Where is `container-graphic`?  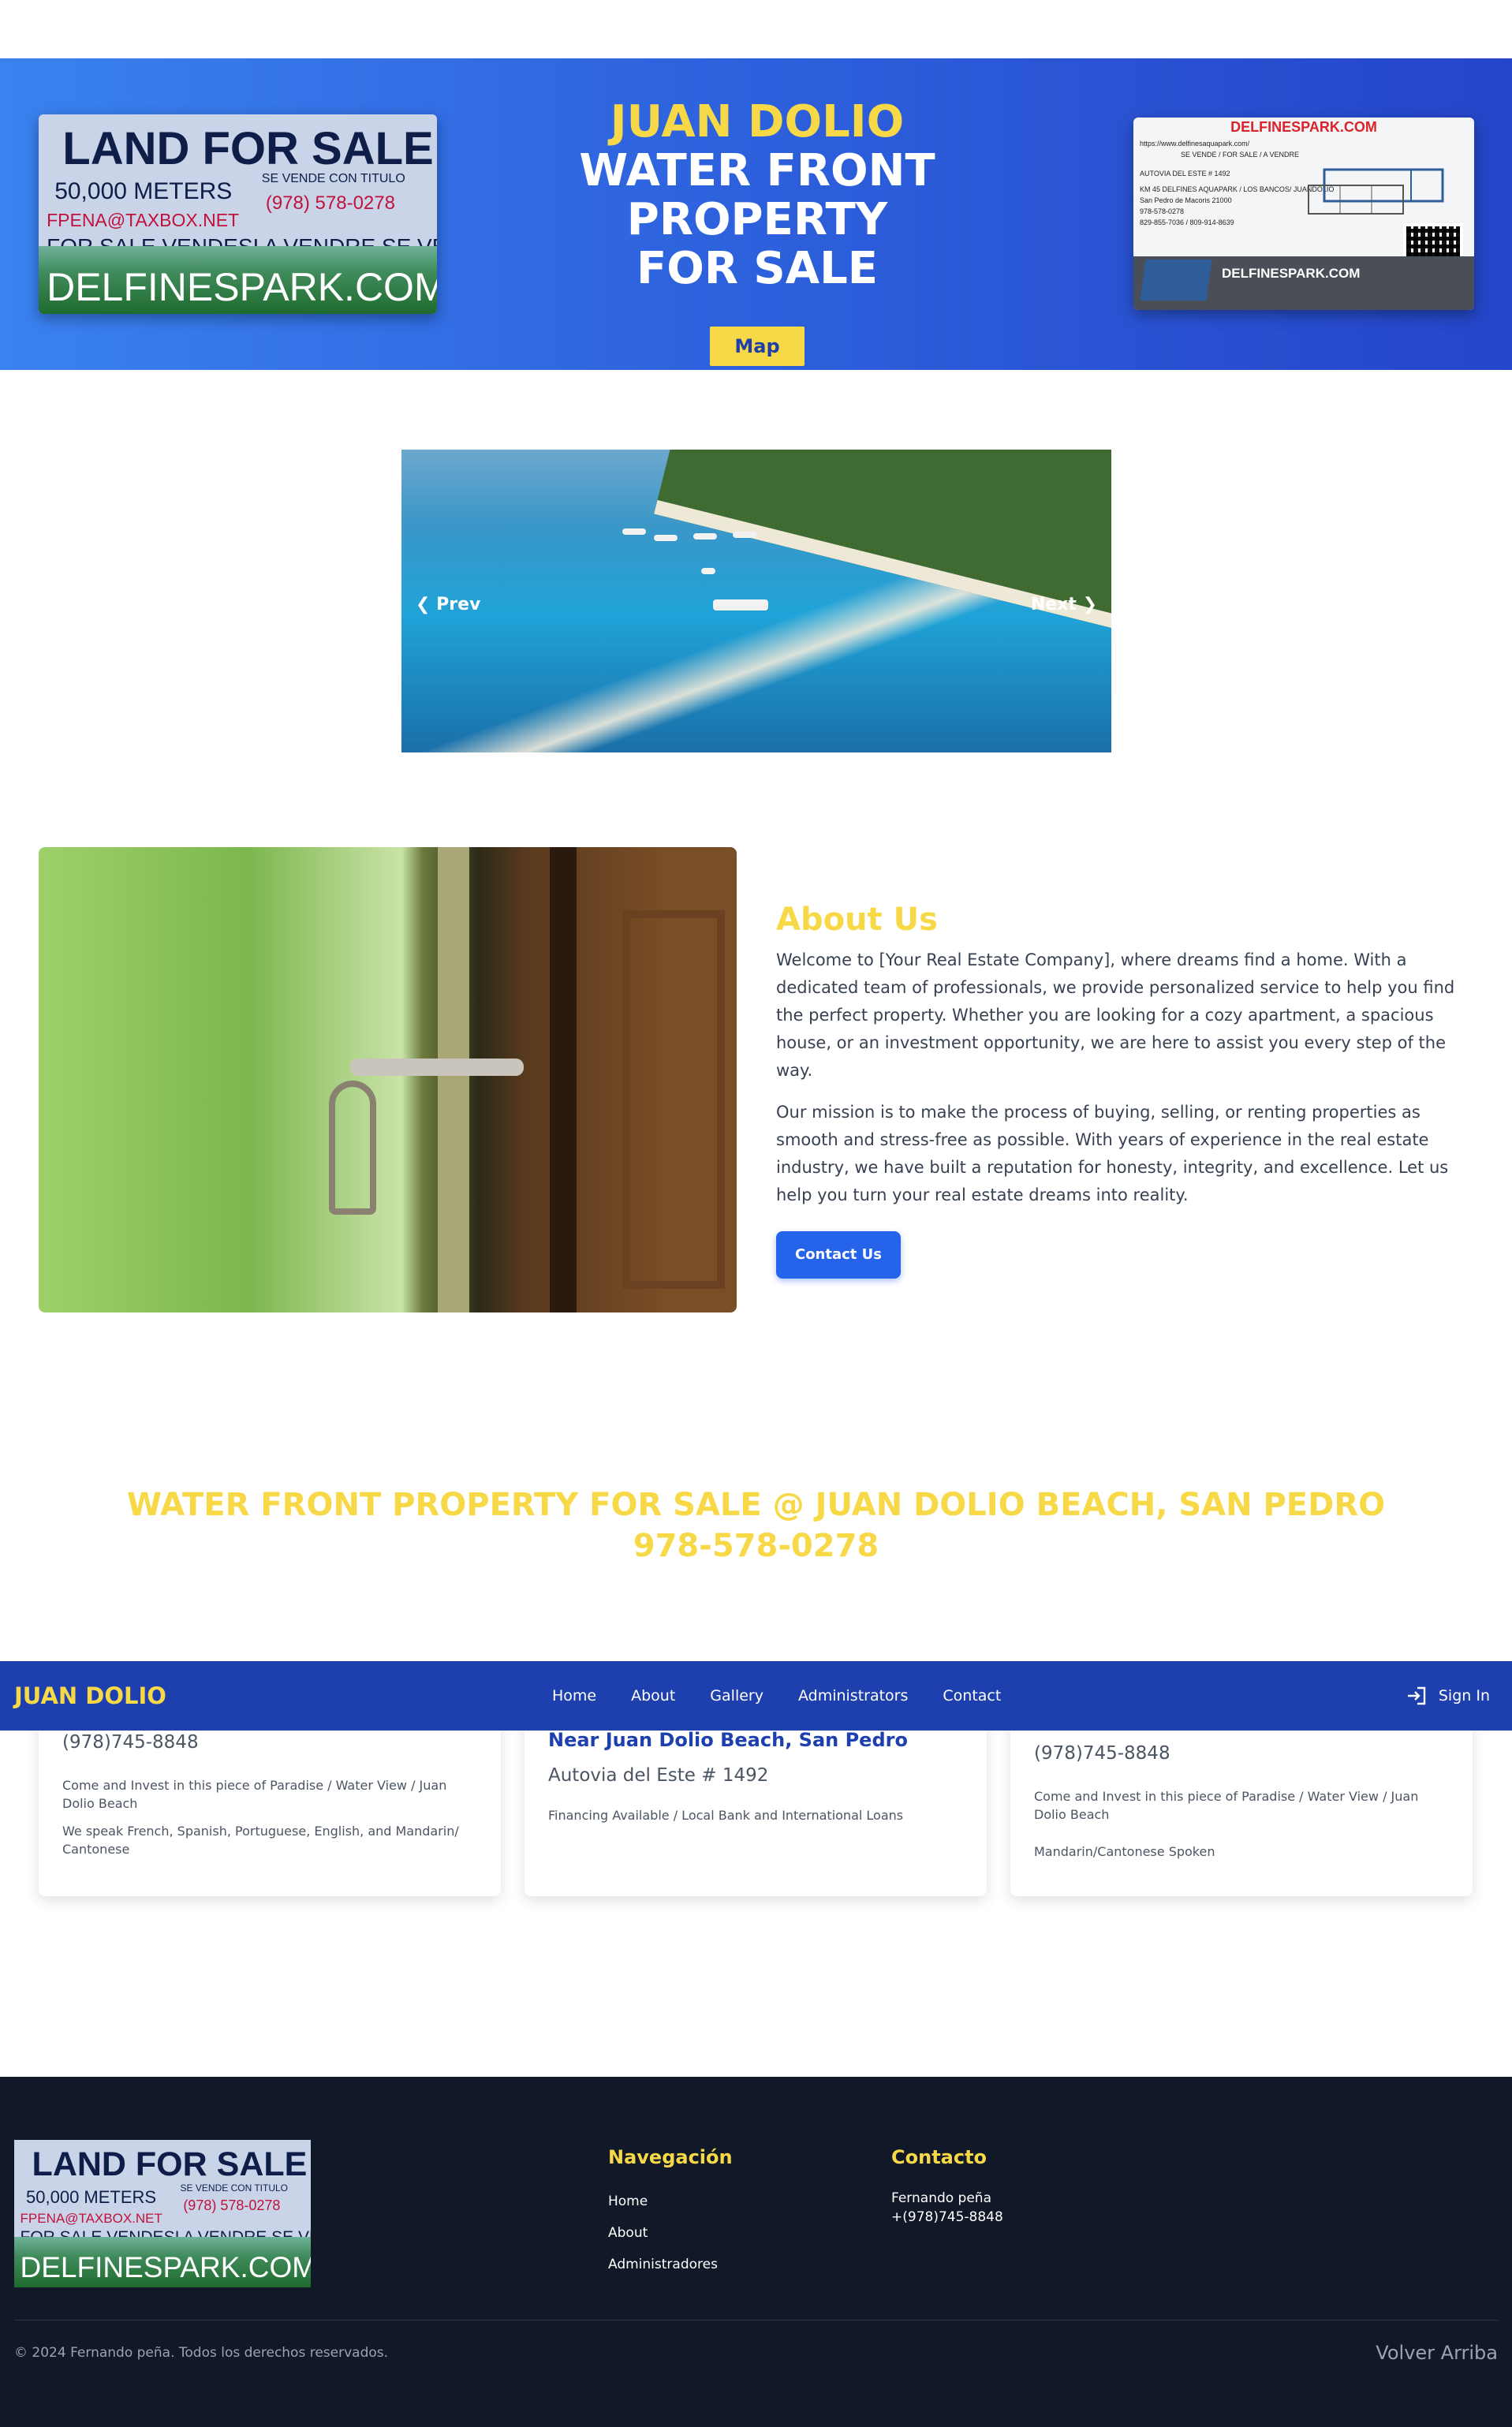
container-graphic is located at coordinates (1176, 280).